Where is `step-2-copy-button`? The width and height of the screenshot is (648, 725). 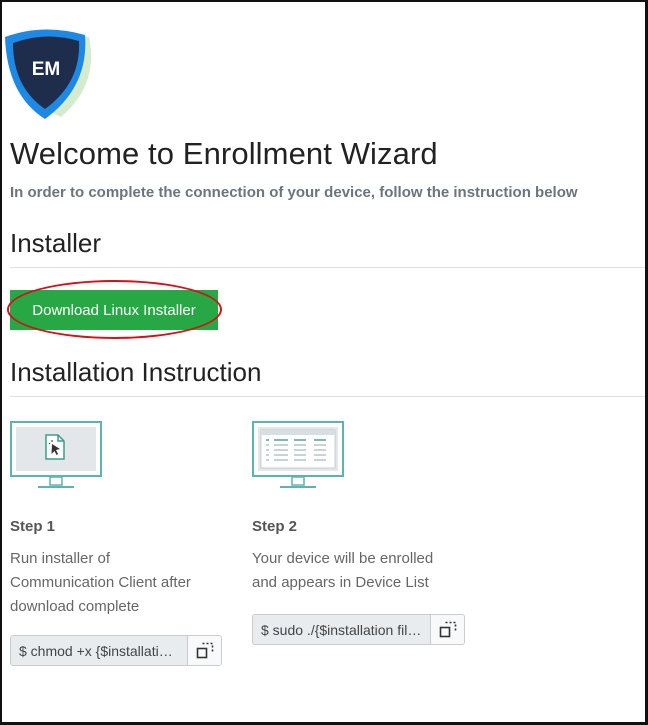 step-2-copy-button is located at coordinates (447, 629).